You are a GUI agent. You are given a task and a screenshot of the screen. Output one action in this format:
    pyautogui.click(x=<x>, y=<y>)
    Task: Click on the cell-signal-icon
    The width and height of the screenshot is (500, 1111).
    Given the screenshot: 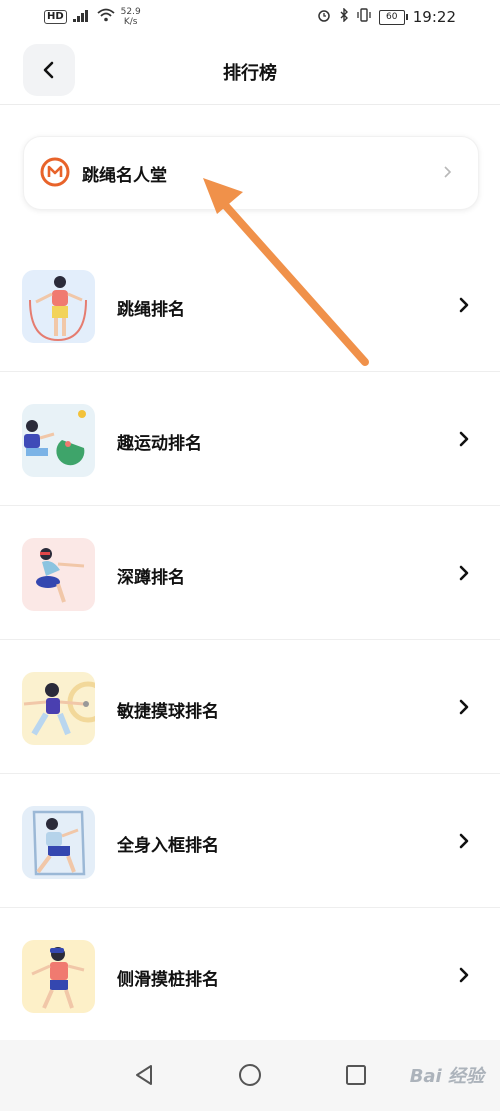 What is the action you would take?
    pyautogui.click(x=81, y=17)
    